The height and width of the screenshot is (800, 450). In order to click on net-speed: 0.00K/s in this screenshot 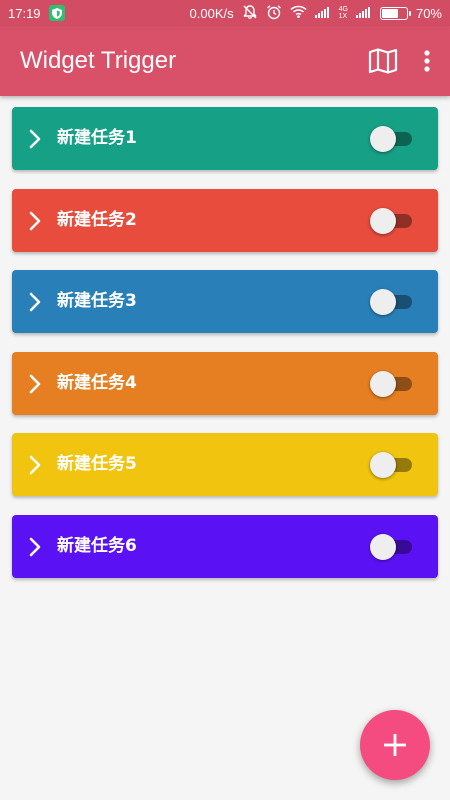, I will do `click(211, 13)`.